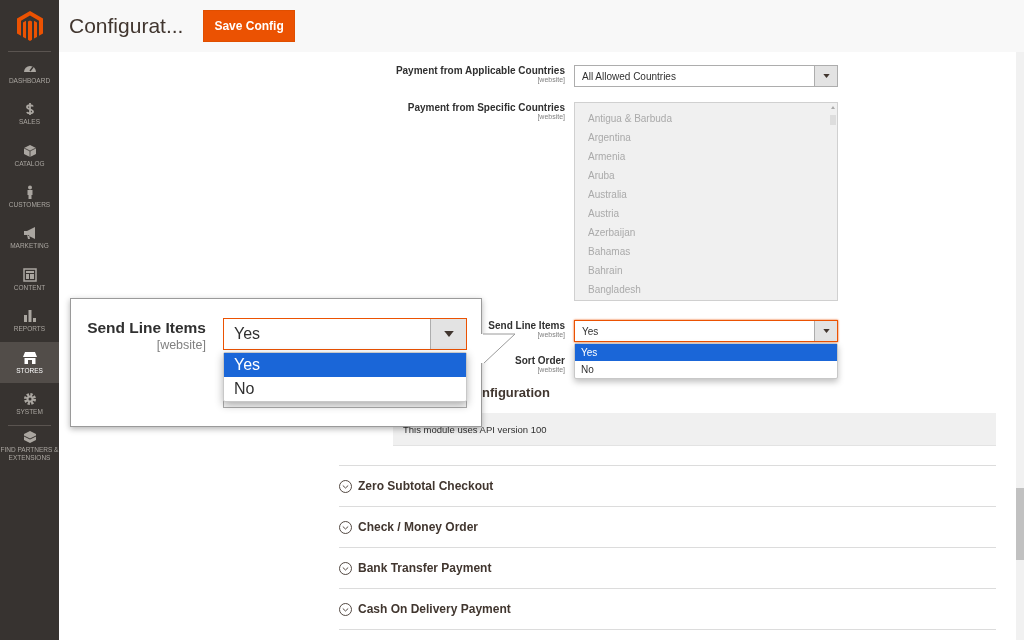  I want to click on gear-icon, so click(29, 398).